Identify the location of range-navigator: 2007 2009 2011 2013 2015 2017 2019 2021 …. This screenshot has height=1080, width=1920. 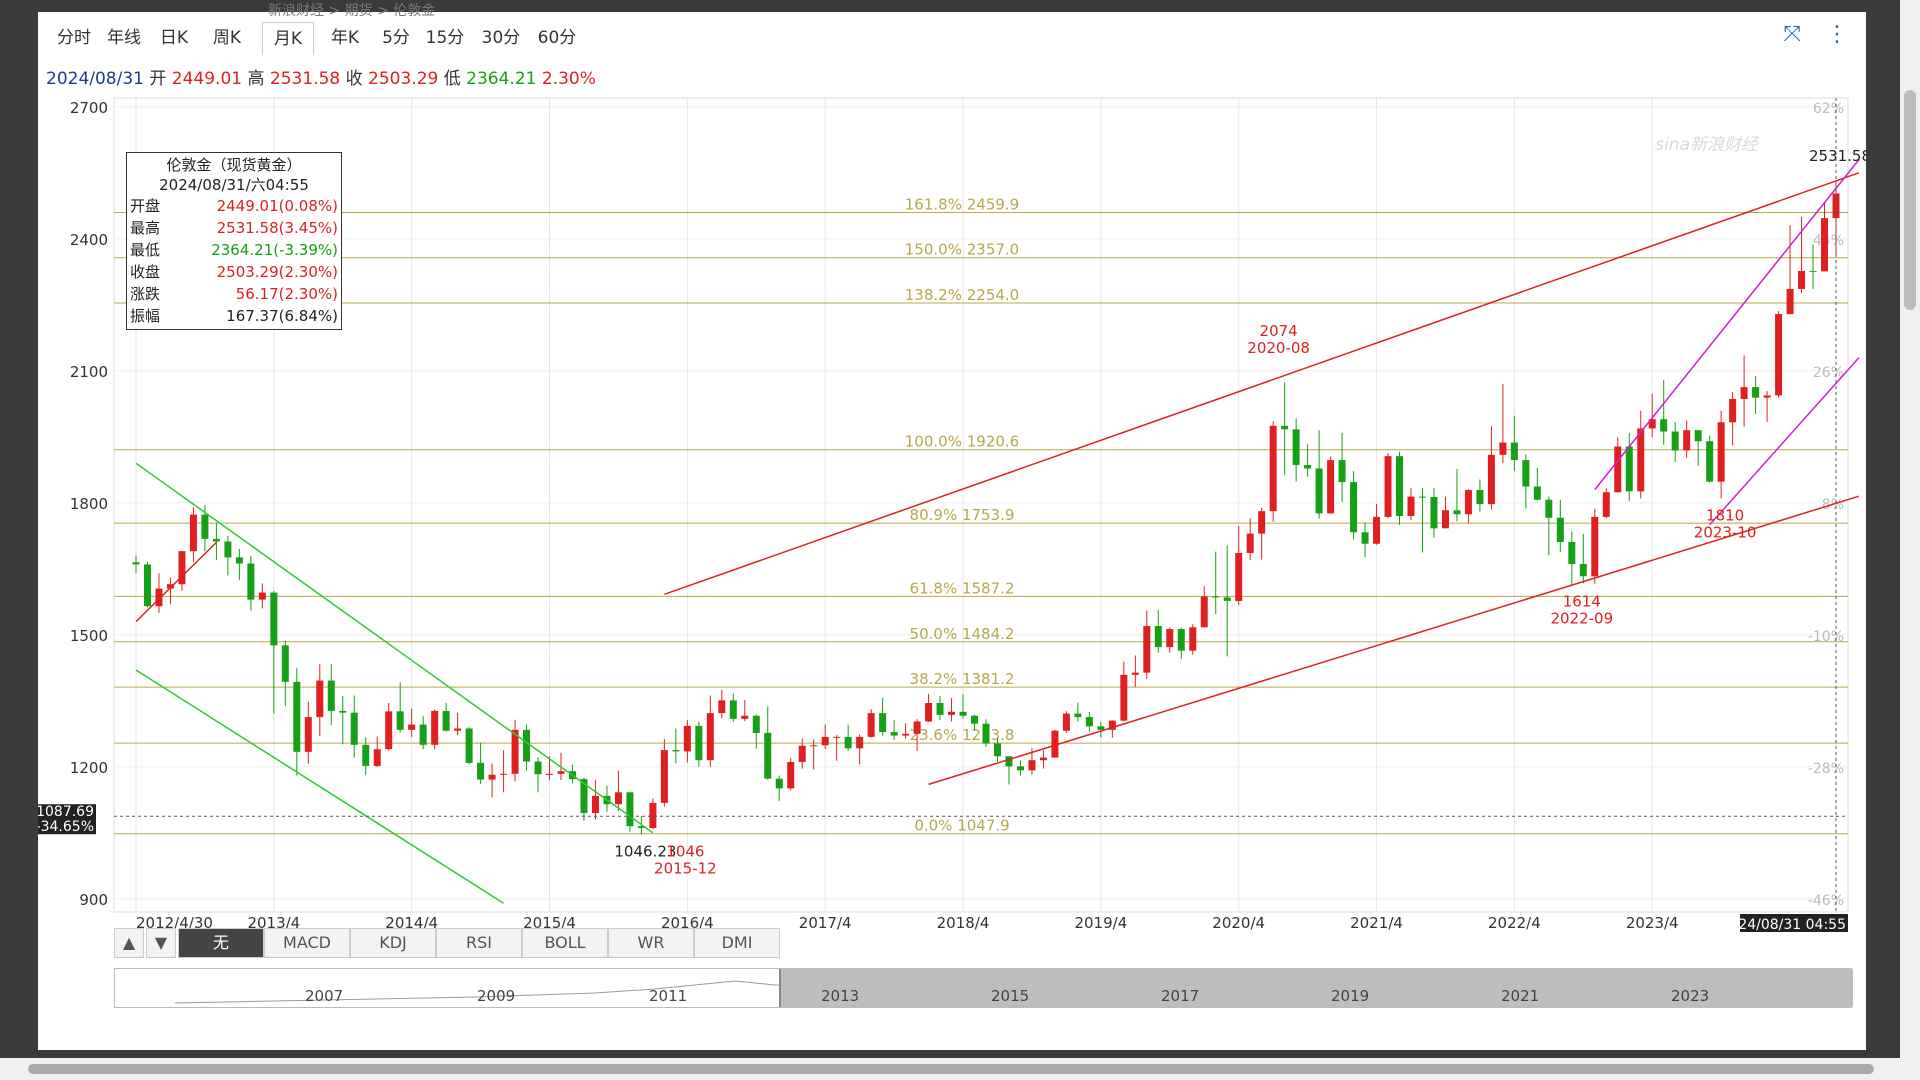
(983, 988).